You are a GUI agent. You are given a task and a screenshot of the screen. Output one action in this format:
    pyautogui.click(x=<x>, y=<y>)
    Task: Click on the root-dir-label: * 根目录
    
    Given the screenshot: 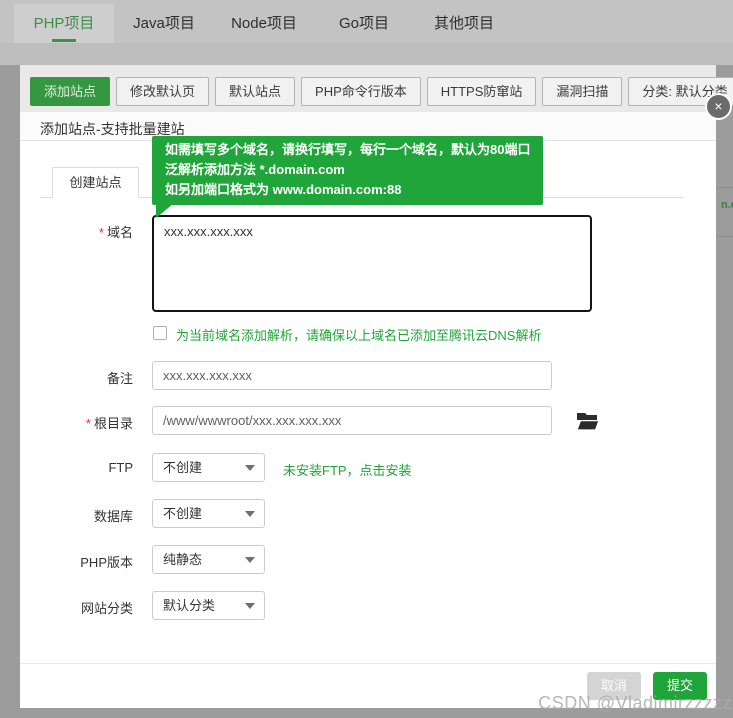 What is the action you would take?
    pyautogui.click(x=109, y=423)
    